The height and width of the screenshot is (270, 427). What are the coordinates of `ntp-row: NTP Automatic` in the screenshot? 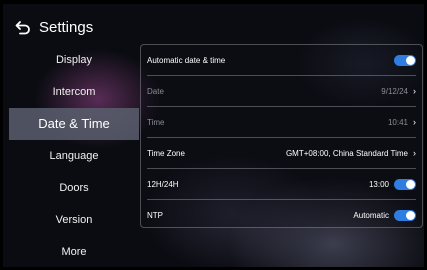 It's located at (281, 215).